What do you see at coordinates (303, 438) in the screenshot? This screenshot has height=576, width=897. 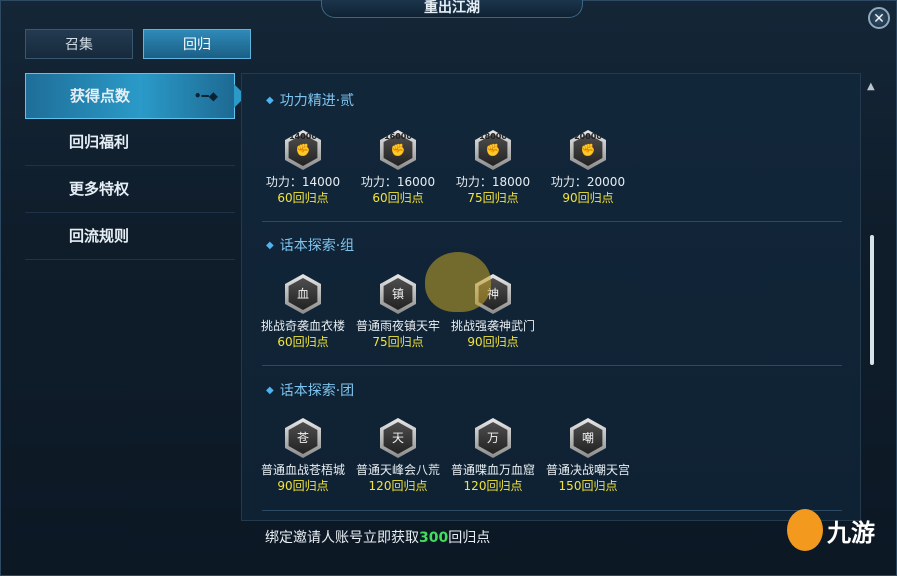 I see `pagoda-icon: 苍` at bounding box center [303, 438].